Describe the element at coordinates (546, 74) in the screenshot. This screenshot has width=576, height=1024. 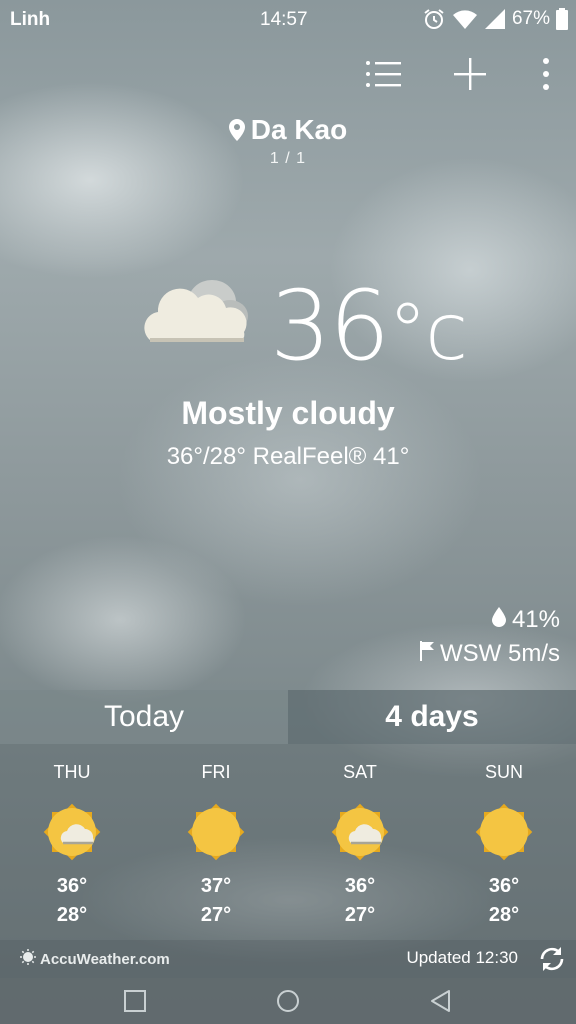
I see `more-icon` at that location.